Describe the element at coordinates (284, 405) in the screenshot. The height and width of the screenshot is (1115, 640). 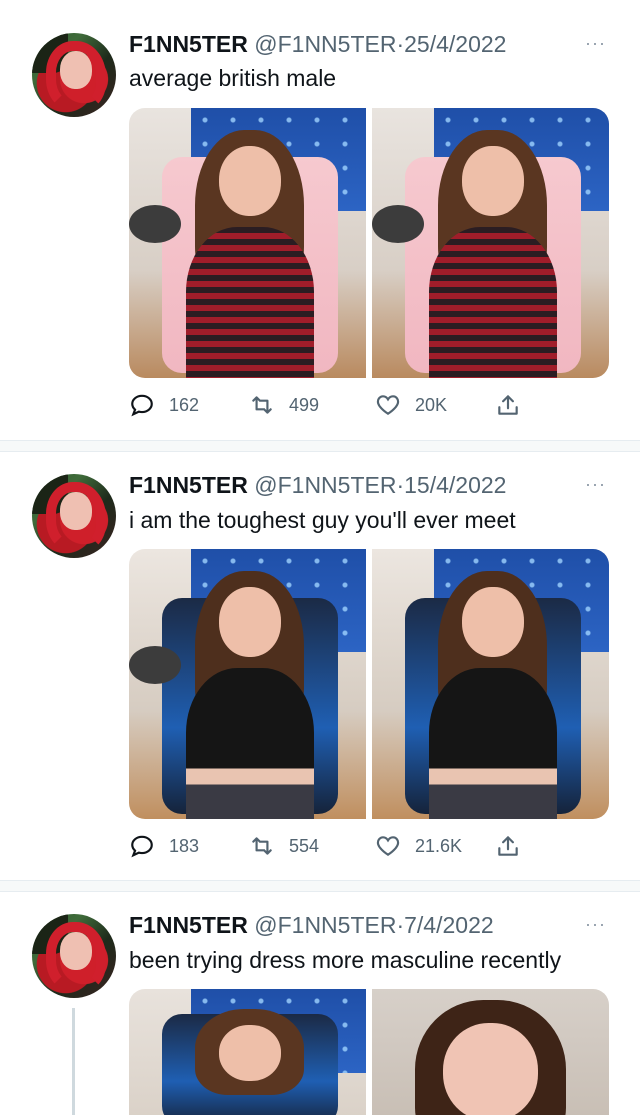
I see `retweet-button: 499` at that location.